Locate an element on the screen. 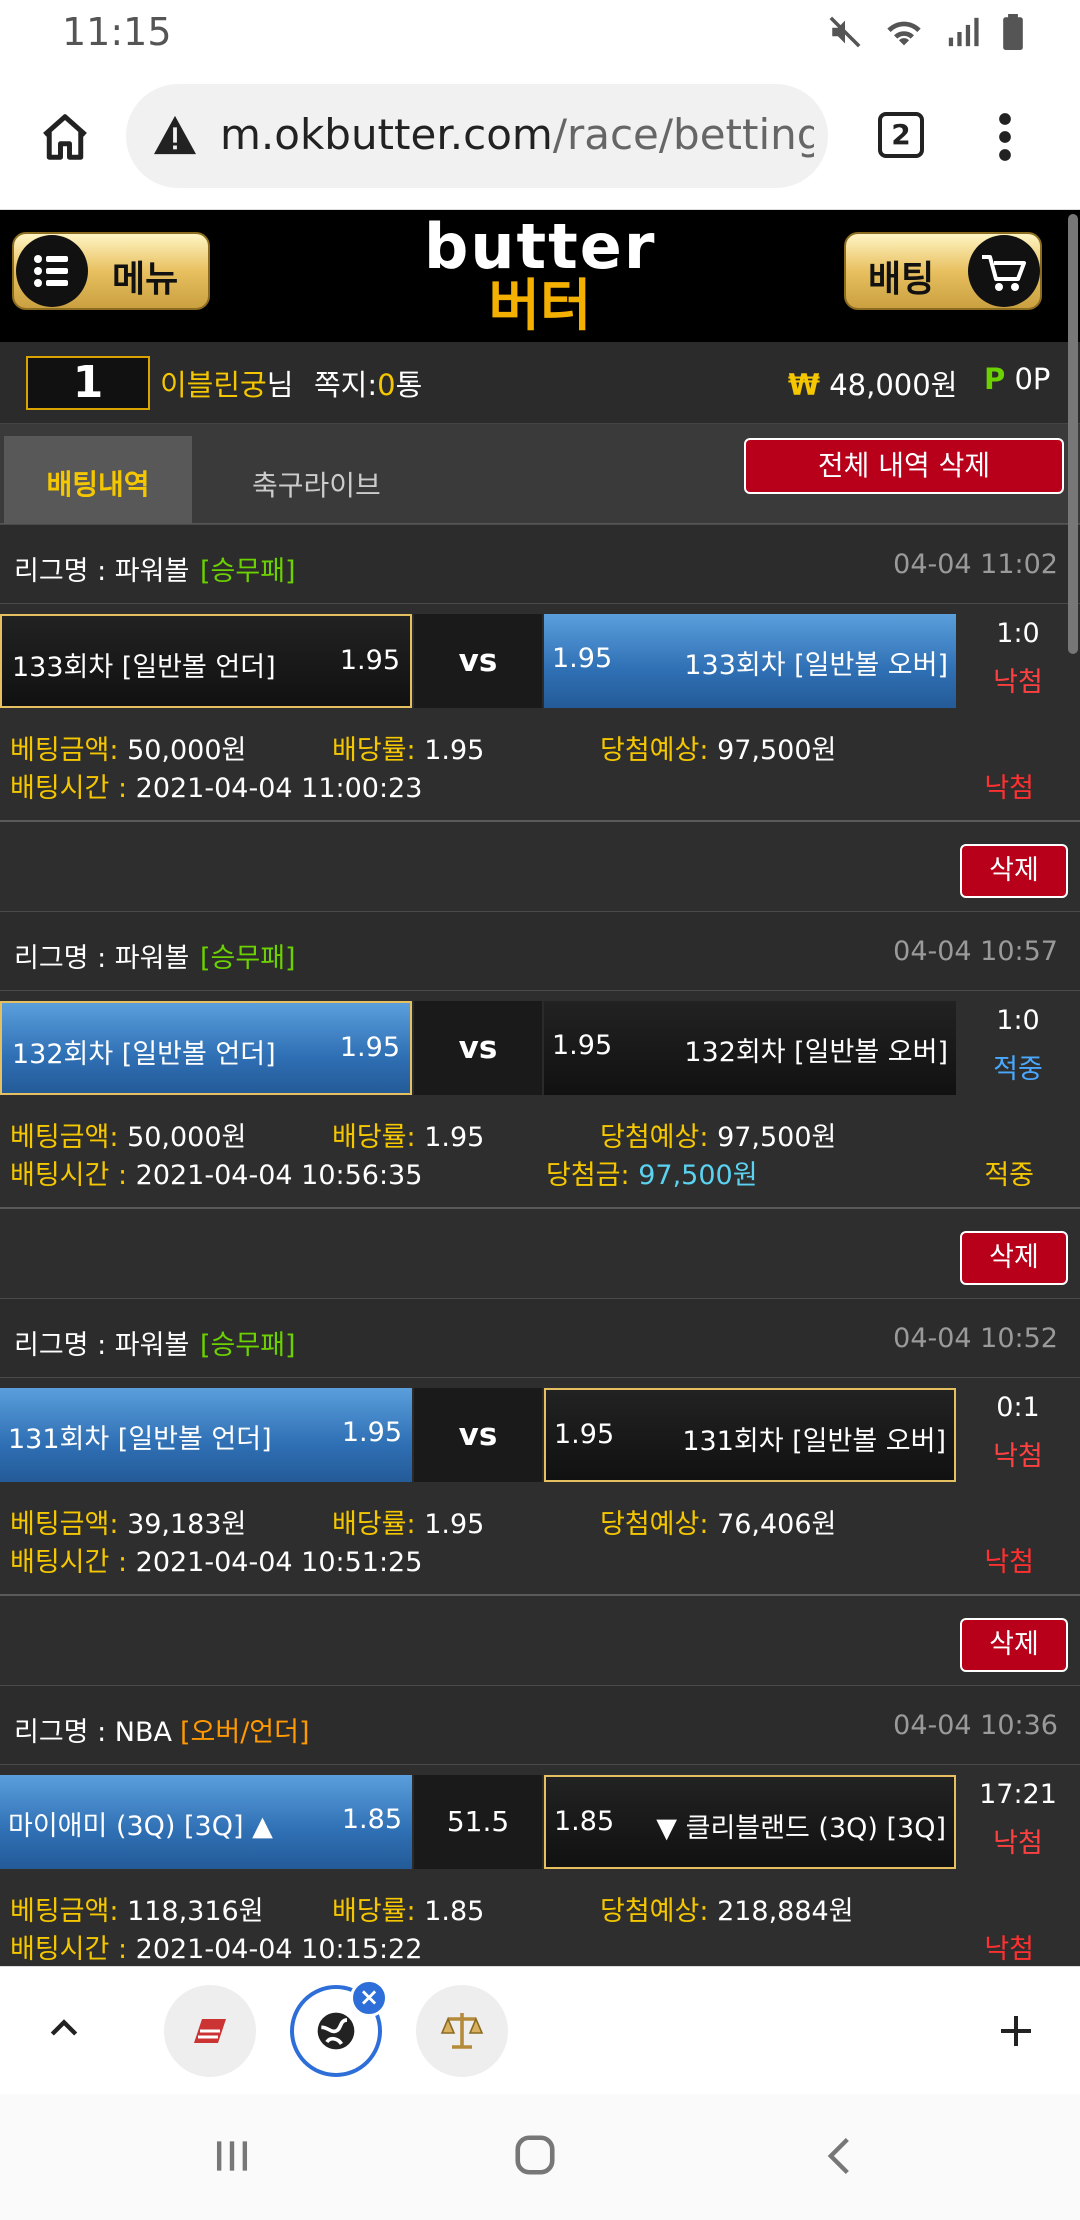 The width and height of the screenshot is (1080, 2220). messages-unit: 통 is located at coordinates (409, 385).